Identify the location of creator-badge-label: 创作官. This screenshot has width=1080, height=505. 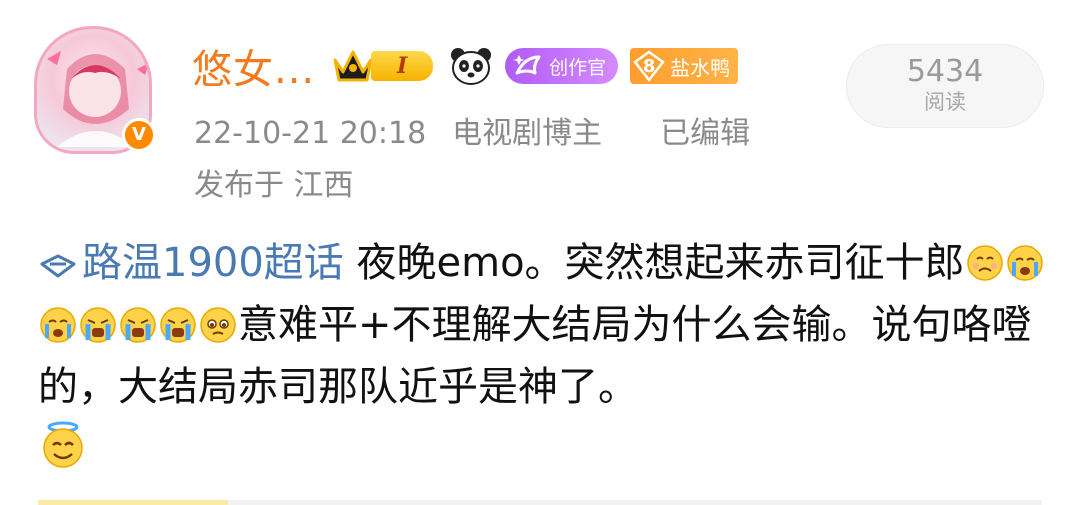
(578, 67).